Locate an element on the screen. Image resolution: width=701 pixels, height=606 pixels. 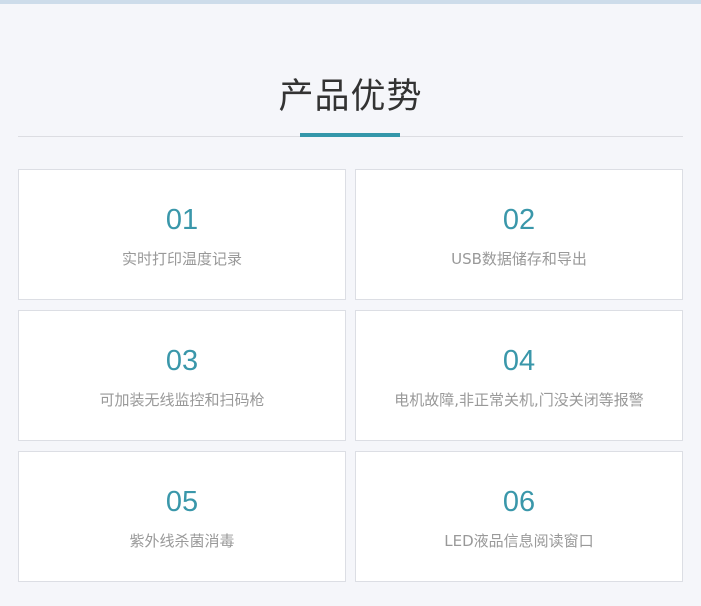
feature-label: LED液品信息阅读窗口 is located at coordinates (519, 541).